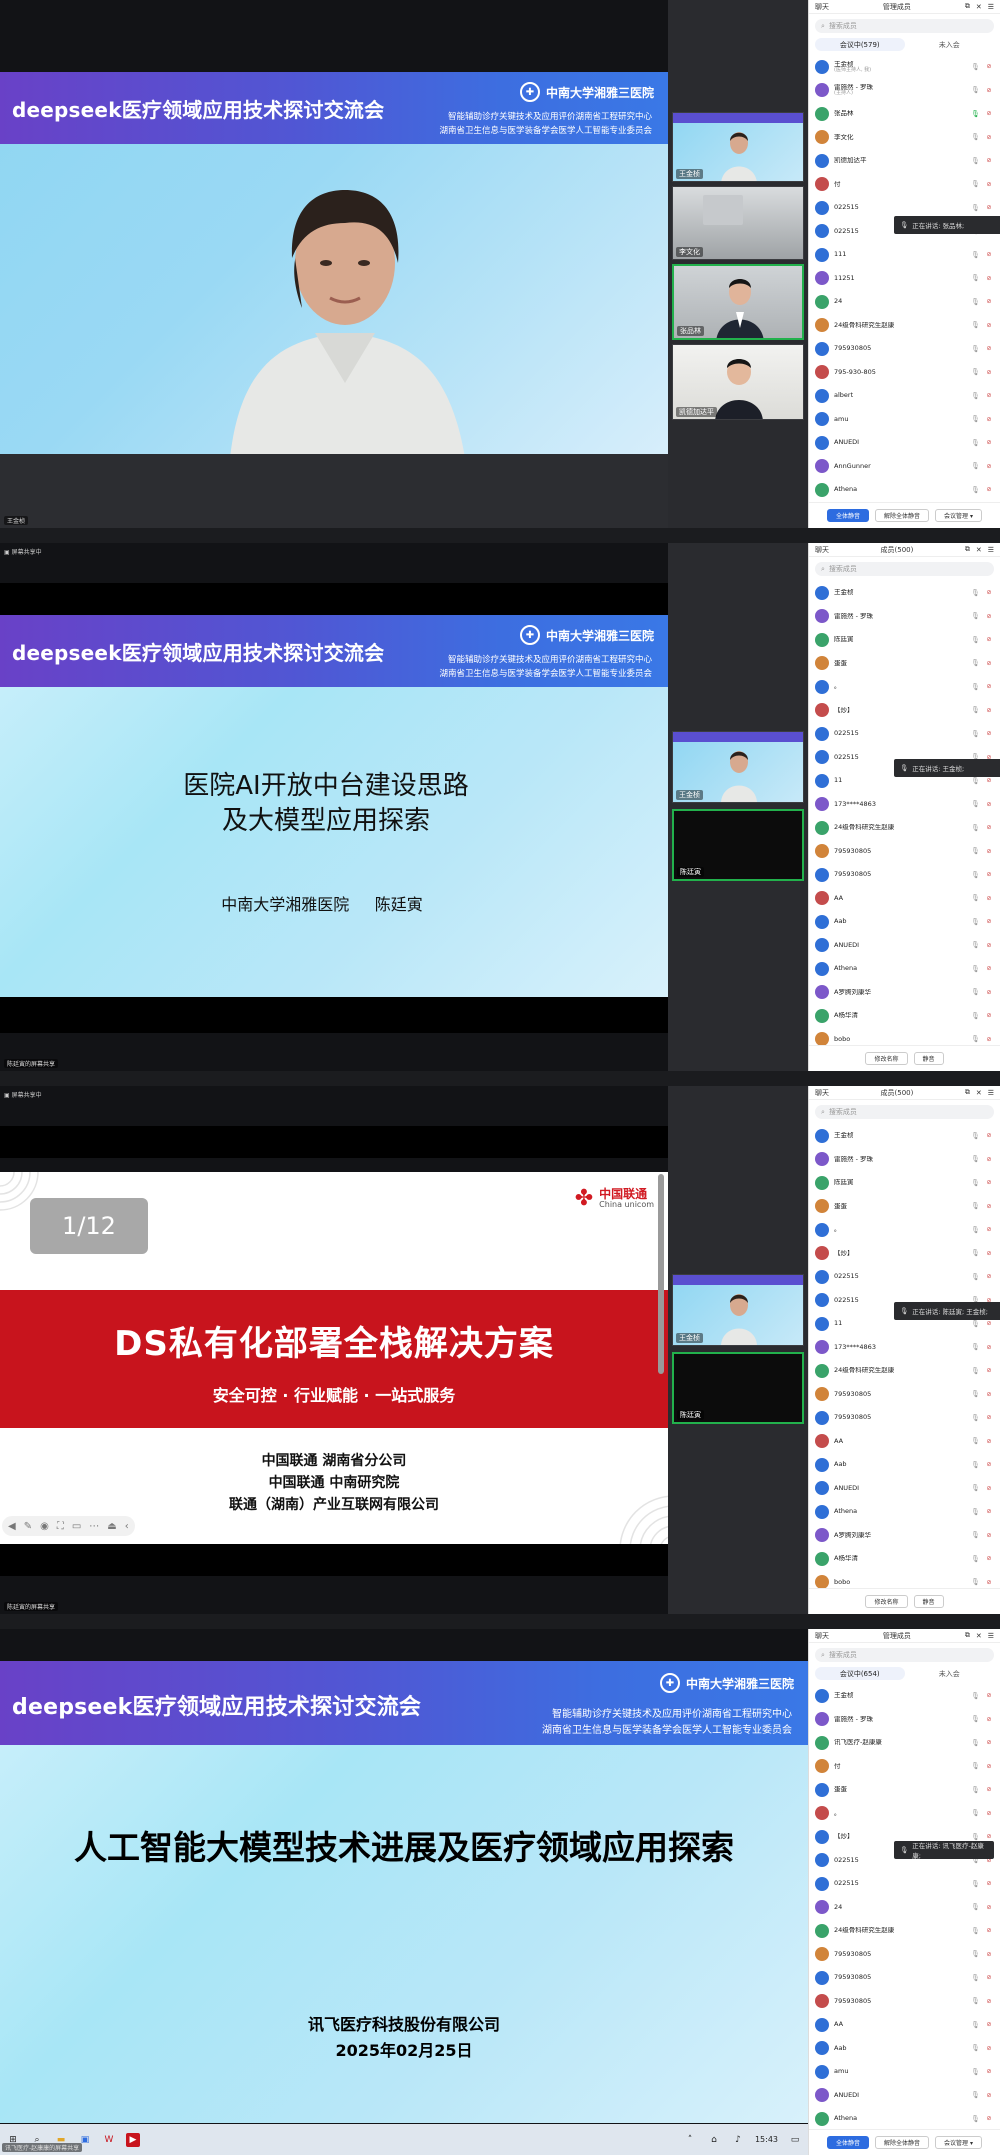 This screenshot has height=2155, width=1000. What do you see at coordinates (661, 1274) in the screenshot?
I see `slide-scrollbar` at bounding box center [661, 1274].